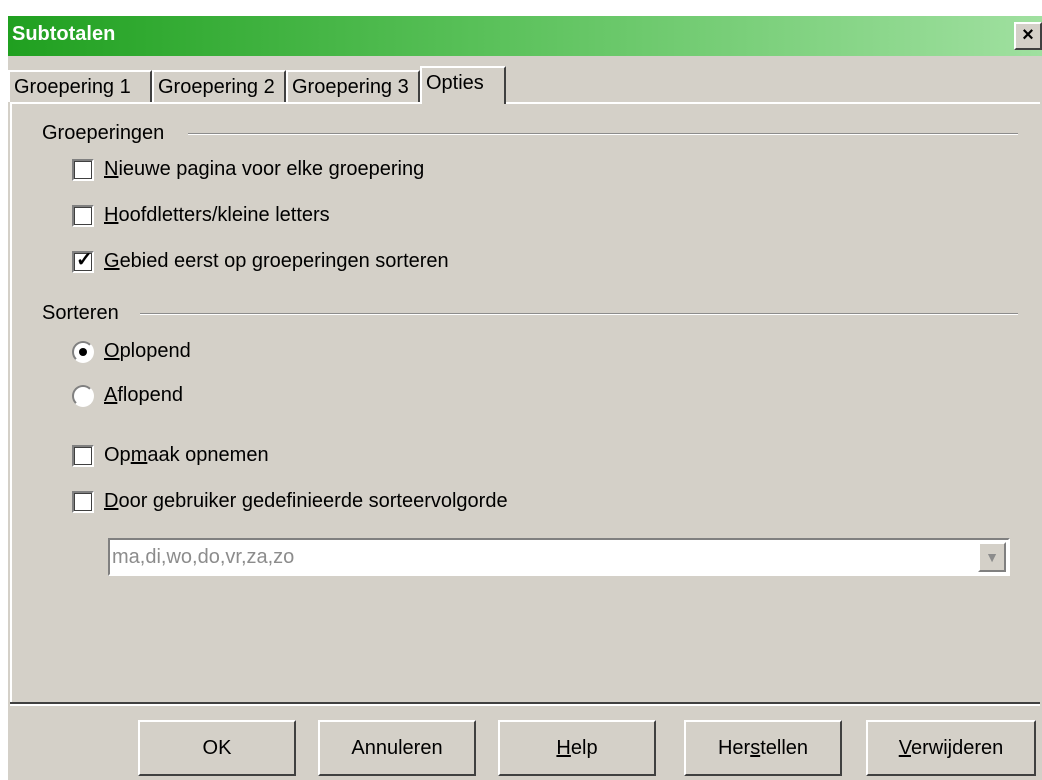 The height and width of the screenshot is (780, 1042). Describe the element at coordinates (455, 83) in the screenshot. I see `tab-label: Opties` at that location.